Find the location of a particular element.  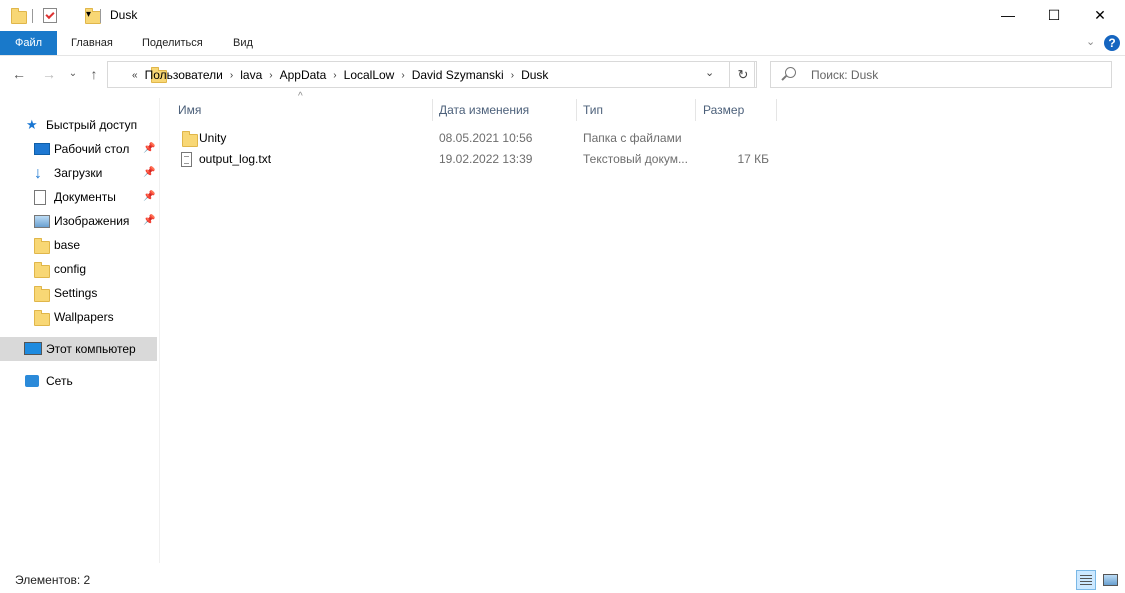

breadcrumb-locallow: LocalLow is located at coordinates (369, 75).